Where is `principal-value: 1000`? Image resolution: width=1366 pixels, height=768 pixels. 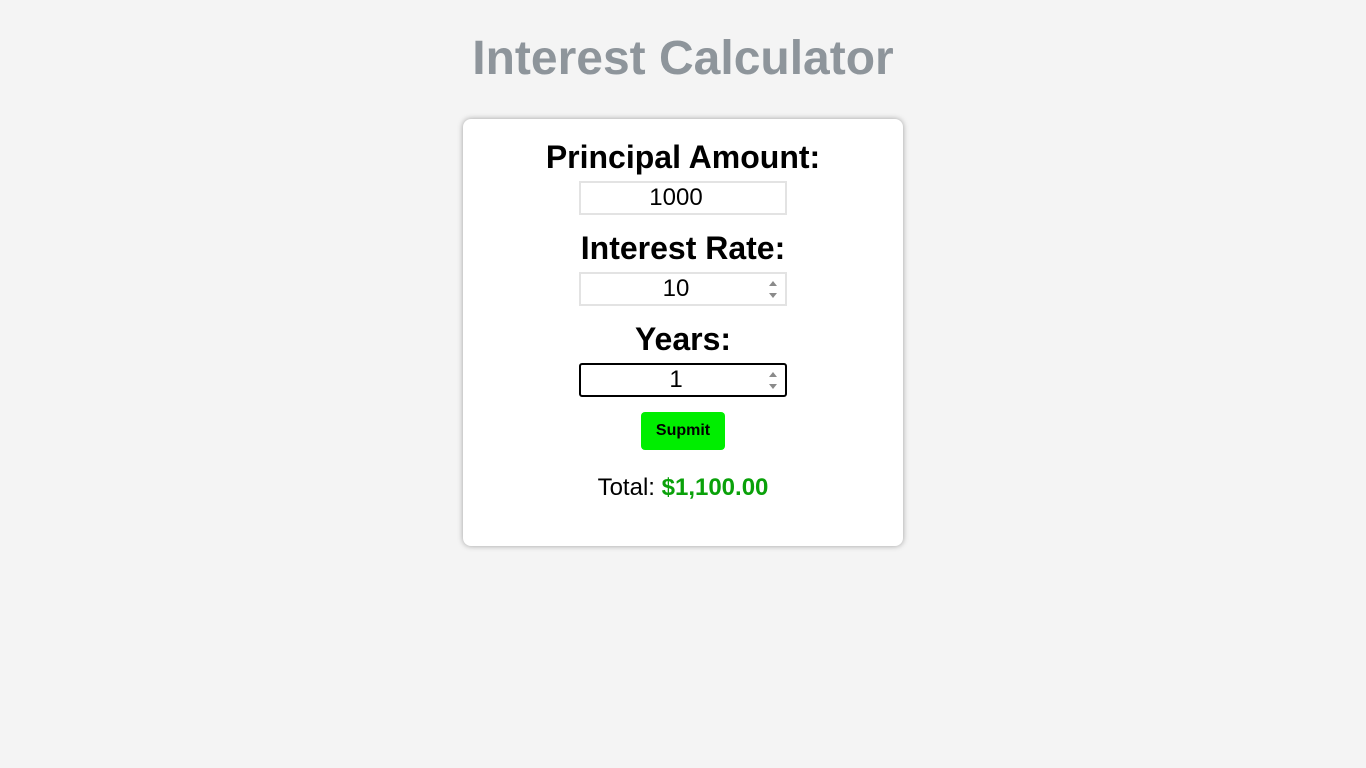
principal-value: 1000 is located at coordinates (676, 197).